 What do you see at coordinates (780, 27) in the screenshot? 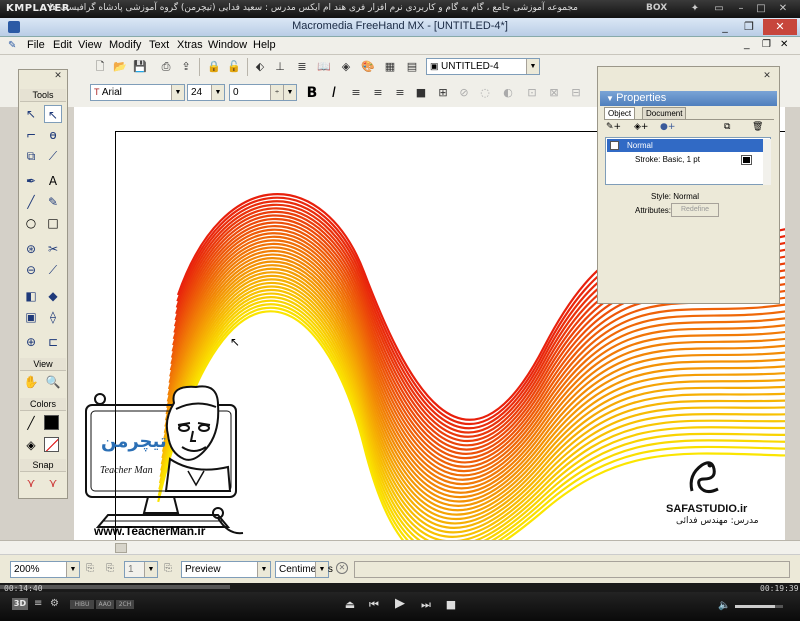
I see `close-window-button: ✕` at bounding box center [780, 27].